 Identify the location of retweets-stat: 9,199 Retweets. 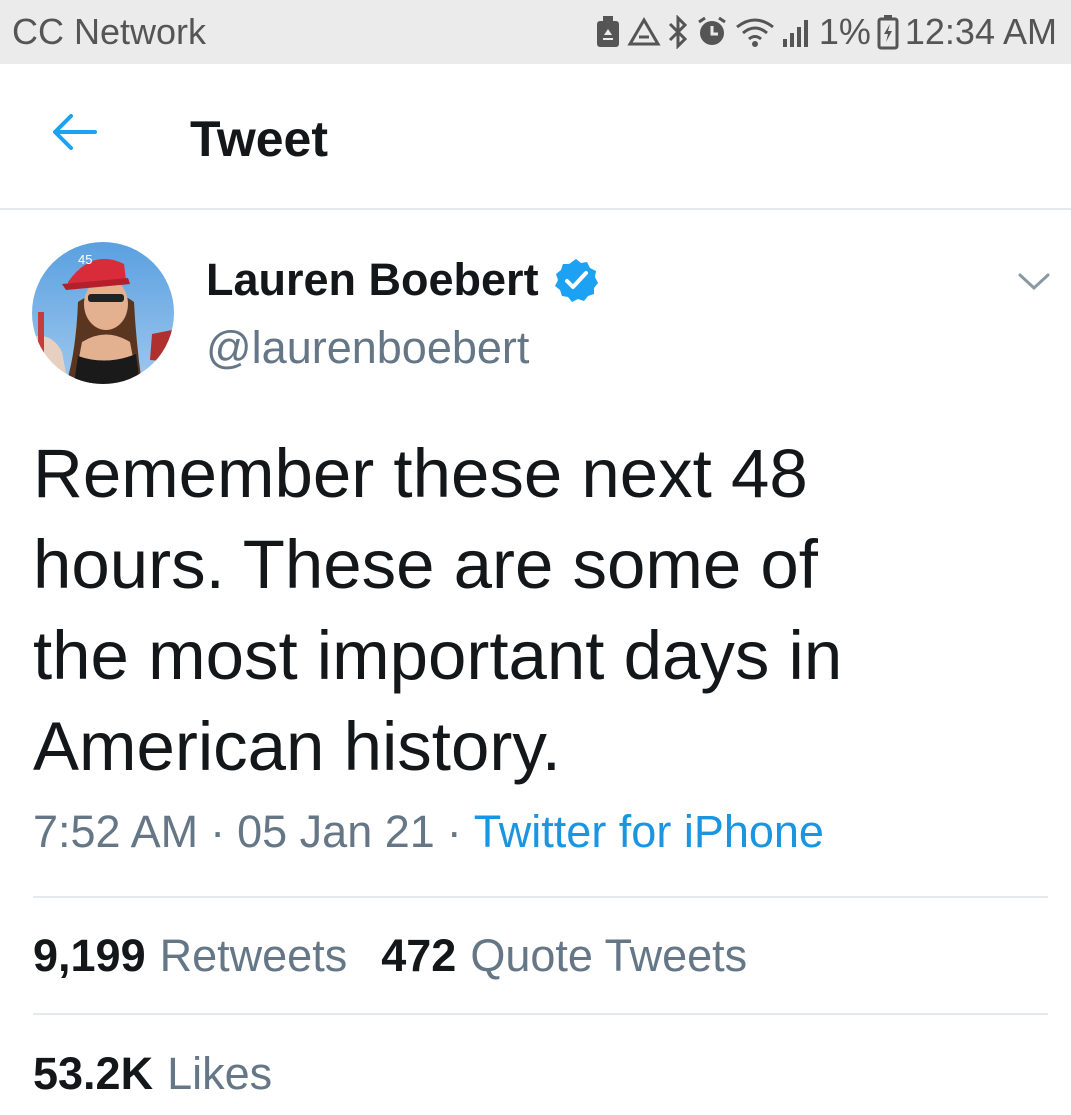
(190, 956).